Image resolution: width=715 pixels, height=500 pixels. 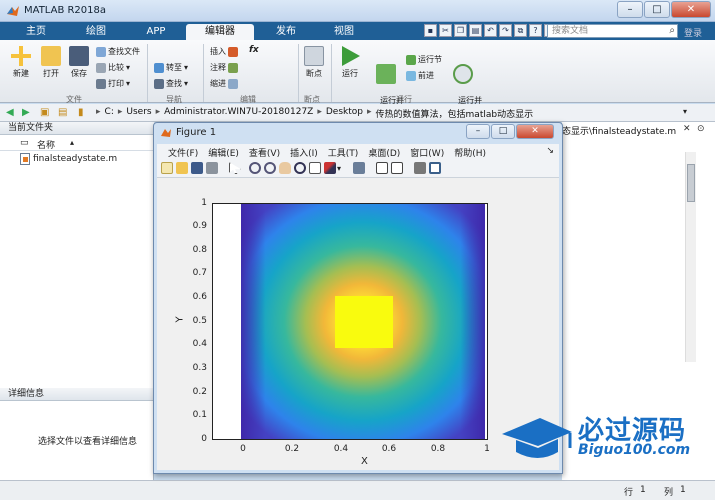 What do you see at coordinates (470, 151) in the screenshot?
I see `menu-help: 帮助(H)` at bounding box center [470, 151].